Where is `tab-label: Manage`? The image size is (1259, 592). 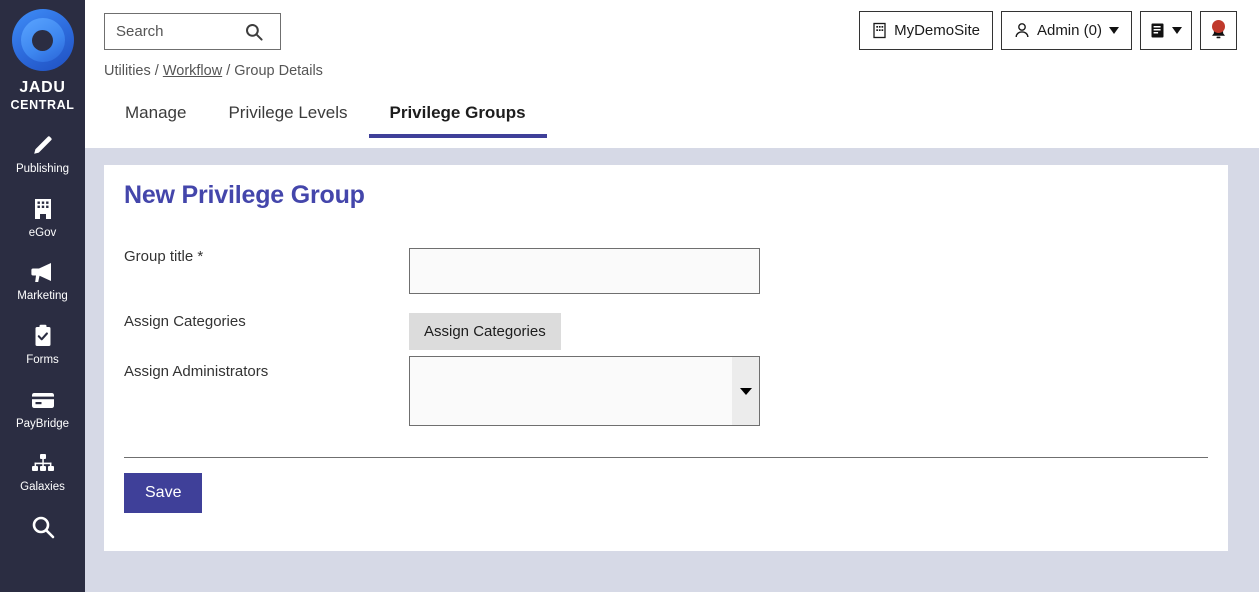 tab-label: Manage is located at coordinates (156, 112).